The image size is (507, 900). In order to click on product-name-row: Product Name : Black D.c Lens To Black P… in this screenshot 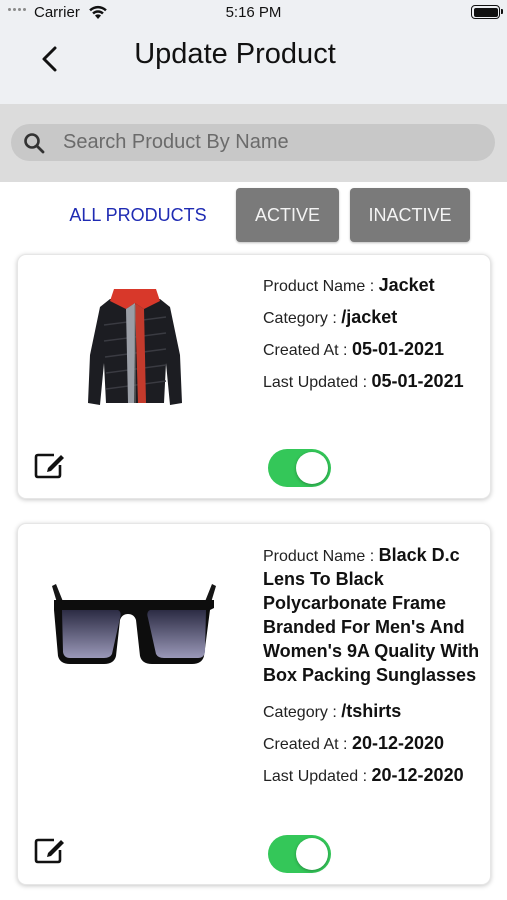, I will do `click(376, 616)`.